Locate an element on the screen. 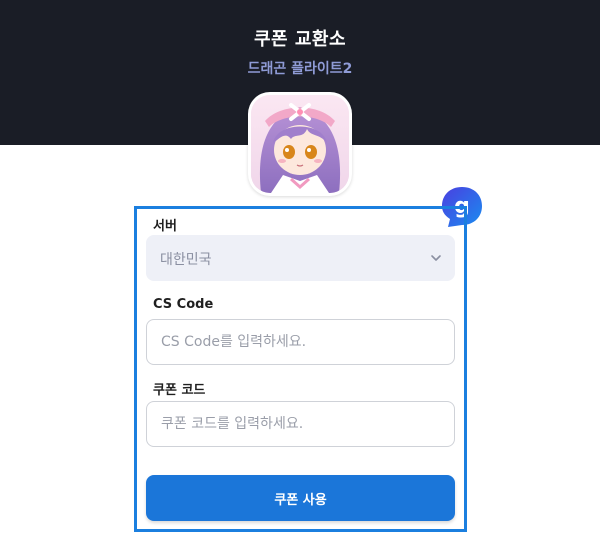 This screenshot has height=543, width=600. cs-code-input is located at coordinates (300, 342).